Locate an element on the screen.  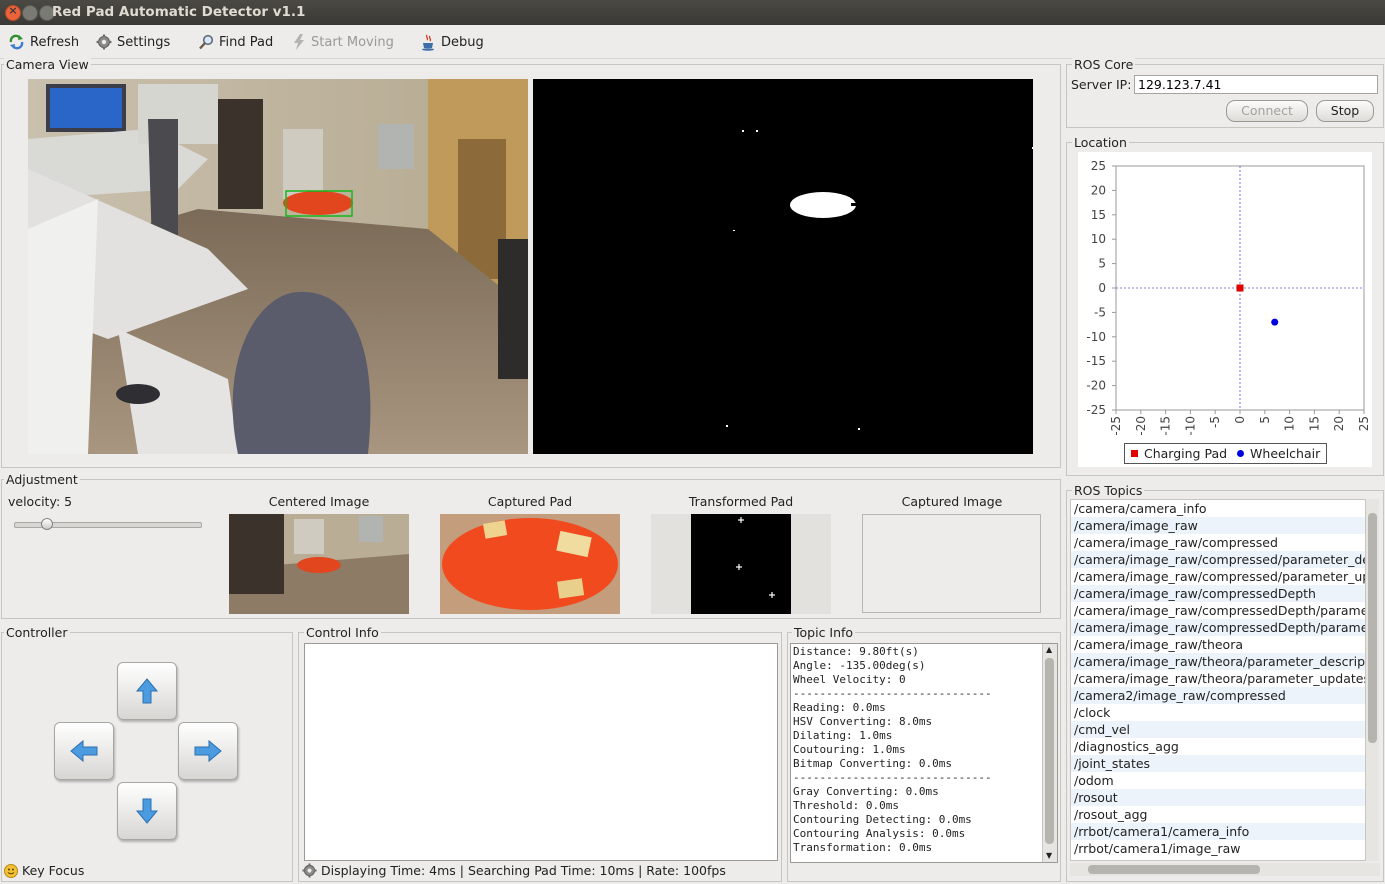
topic-list-item: /camera2/image_raw/compressed is located at coordinates (1218, 695).